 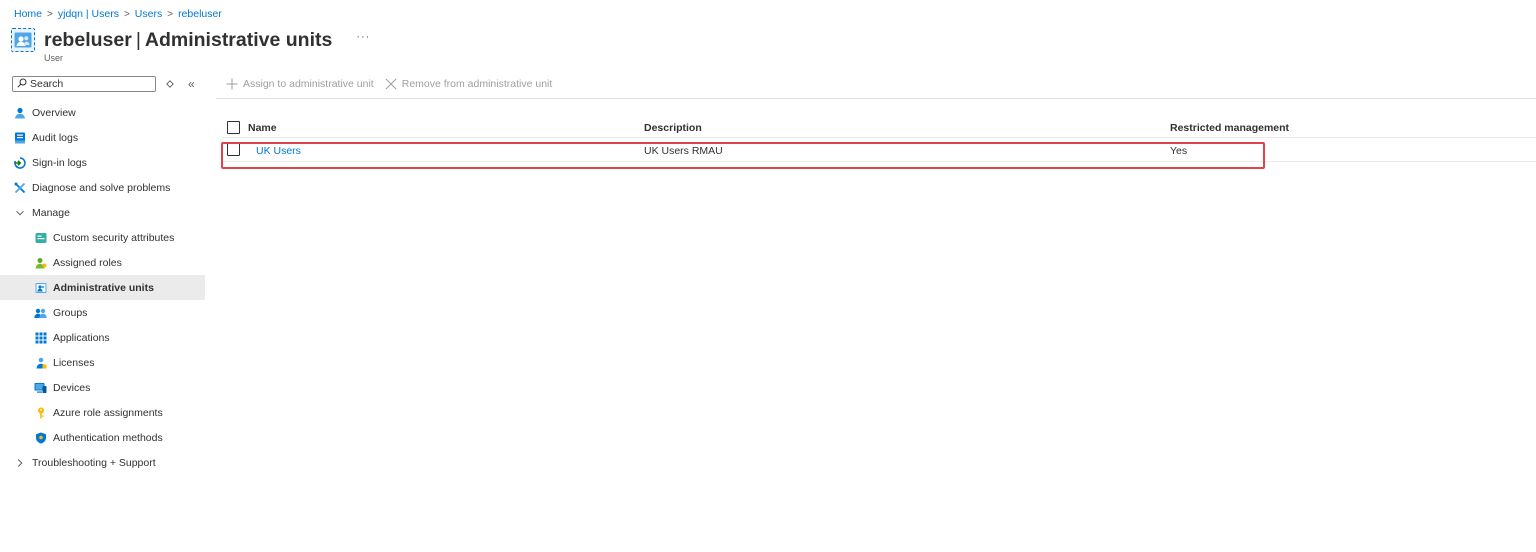 What do you see at coordinates (102, 387) in the screenshot?
I see `sidebar-item-devices: Devices` at bounding box center [102, 387].